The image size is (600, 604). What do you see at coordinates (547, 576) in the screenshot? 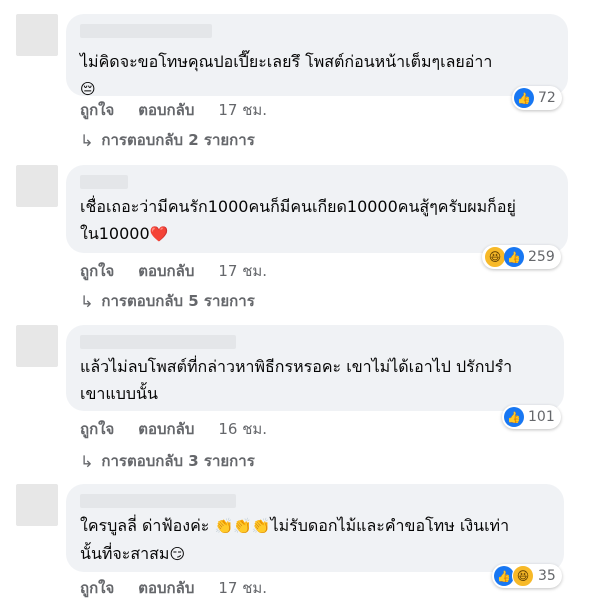
I see `reaction-count: 35` at bounding box center [547, 576].